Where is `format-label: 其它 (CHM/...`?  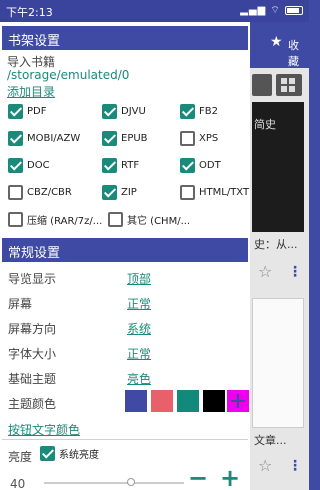 format-label: 其它 (CHM/... is located at coordinates (159, 221).